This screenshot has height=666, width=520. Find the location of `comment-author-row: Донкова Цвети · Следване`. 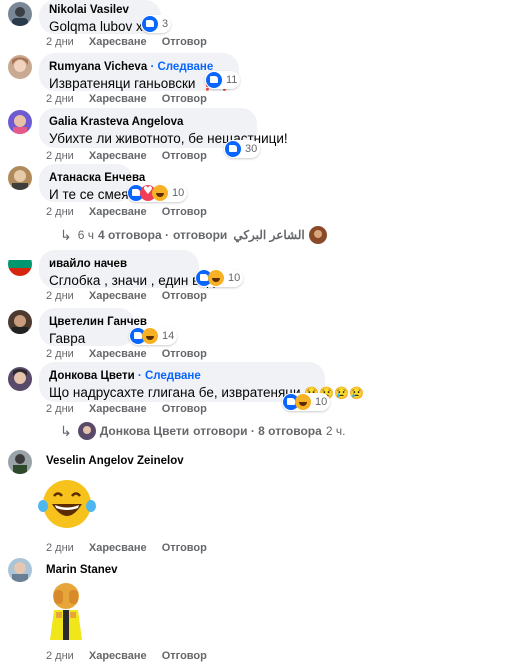

comment-author-row: Донкова Цвети · Следване is located at coordinates (182, 376).